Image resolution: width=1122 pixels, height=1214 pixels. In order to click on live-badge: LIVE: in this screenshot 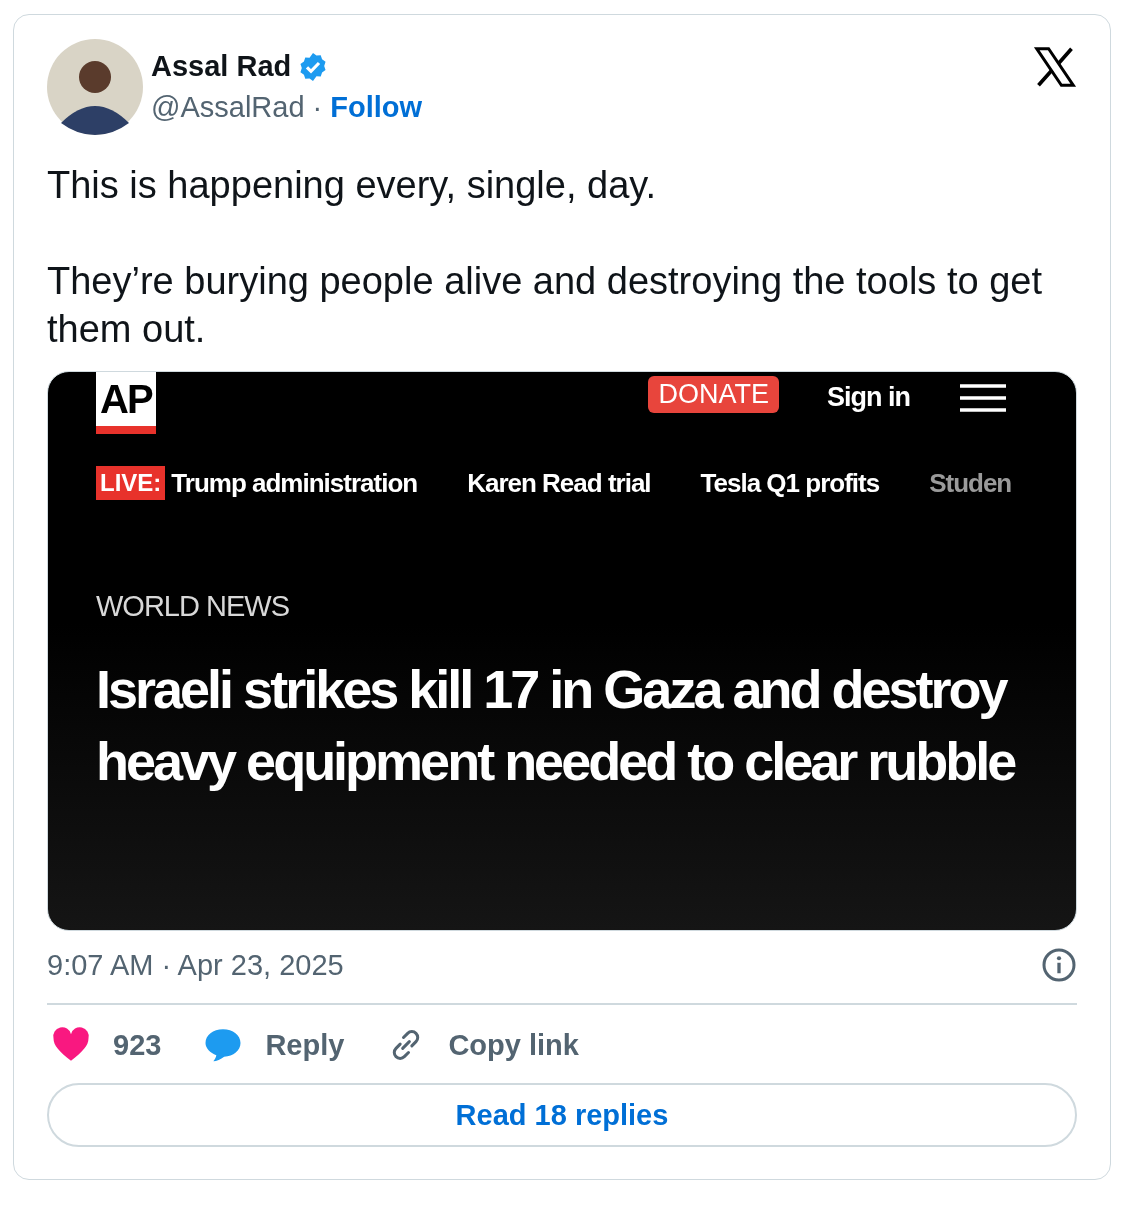, I will do `click(131, 483)`.